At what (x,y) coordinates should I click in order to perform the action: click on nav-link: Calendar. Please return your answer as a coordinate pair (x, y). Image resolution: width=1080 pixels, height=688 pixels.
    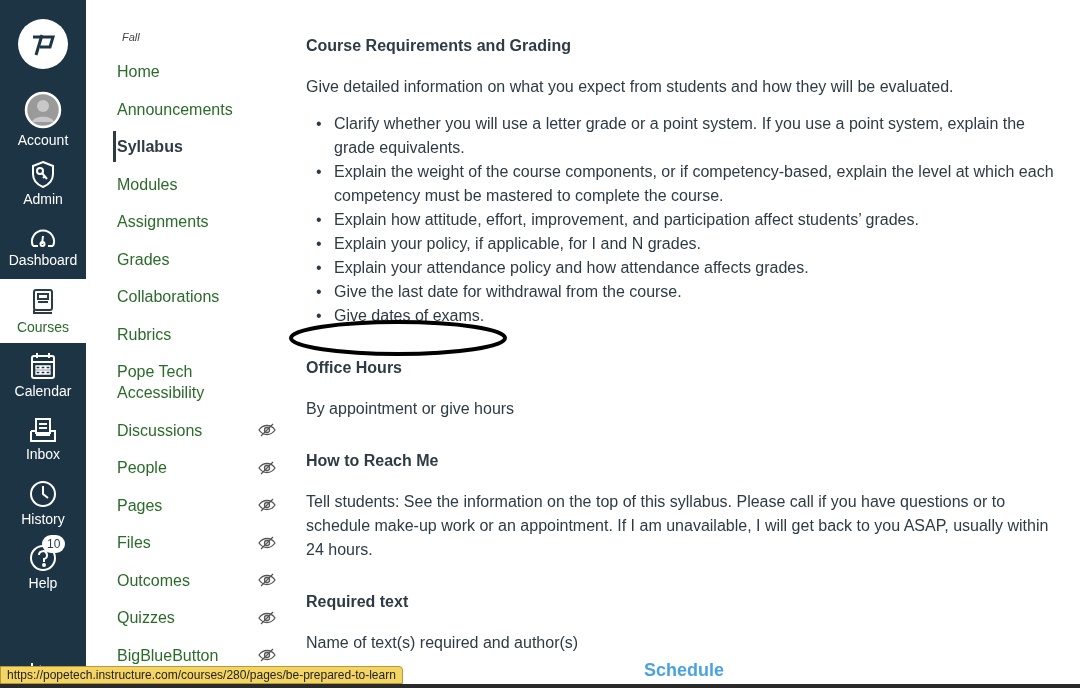
    Looking at the image, I should click on (43, 375).